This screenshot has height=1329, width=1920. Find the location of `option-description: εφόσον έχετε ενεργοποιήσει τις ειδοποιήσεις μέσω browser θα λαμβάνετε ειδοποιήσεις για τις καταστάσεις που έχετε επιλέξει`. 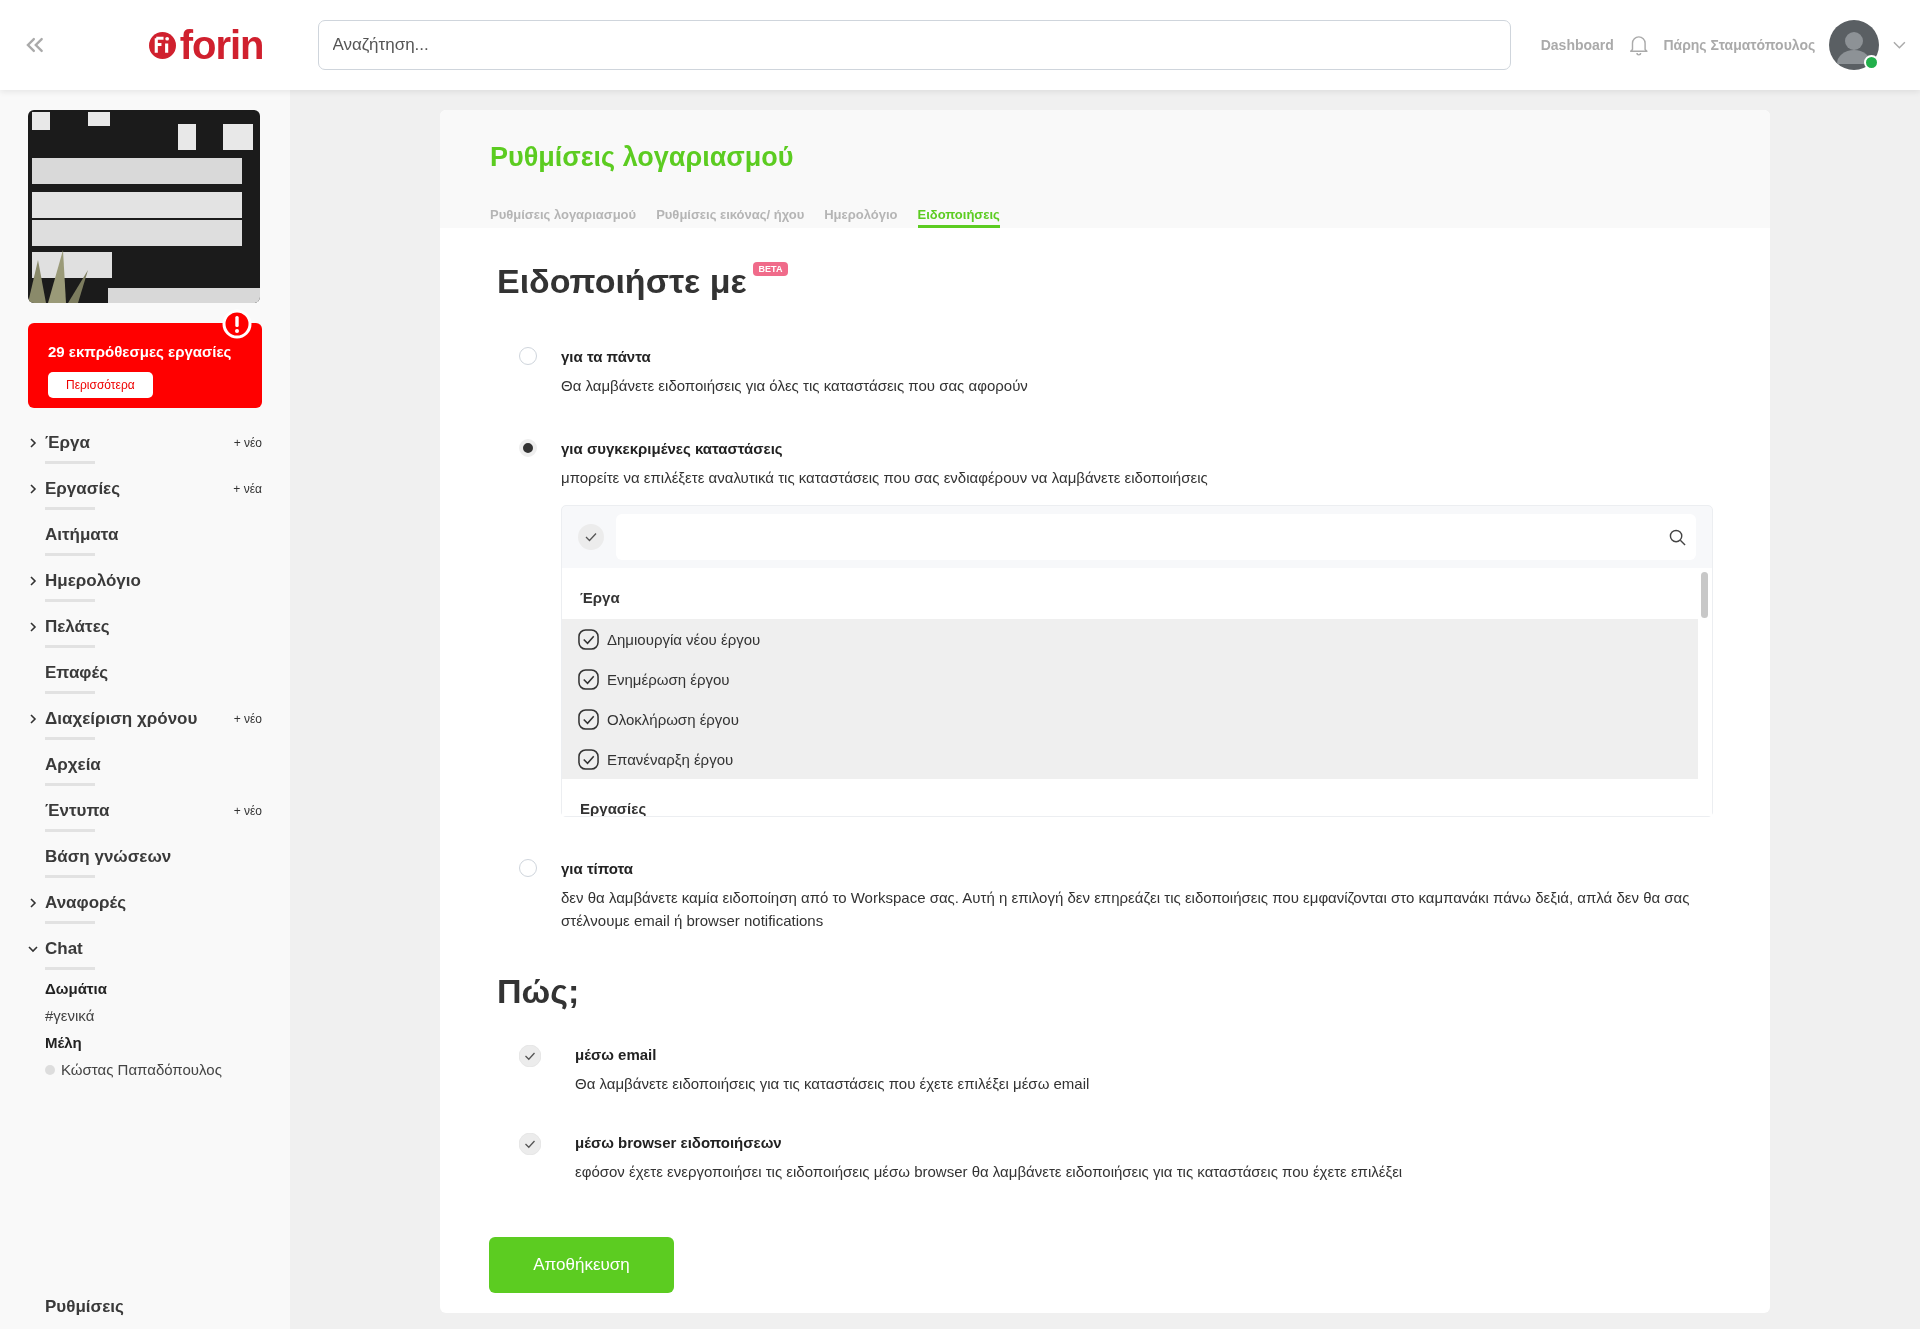

option-description: εφόσον έχετε ενεργοποιήσει τις ειδοποιήσεις μέσω browser θα λαμβάνετε ειδοποιήσεις για τις καταστάσεις που έχετε επιλέξει is located at coordinates (989, 1172).